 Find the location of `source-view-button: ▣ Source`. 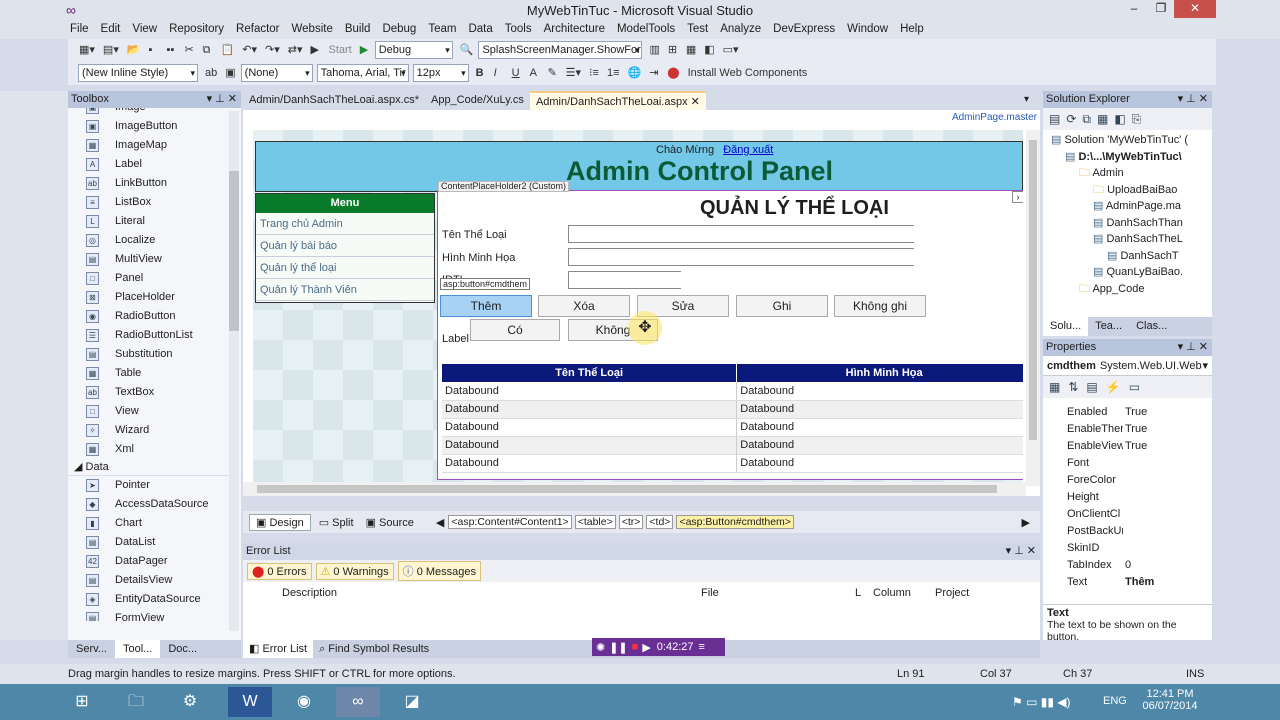

source-view-button: ▣ Source is located at coordinates (390, 522).